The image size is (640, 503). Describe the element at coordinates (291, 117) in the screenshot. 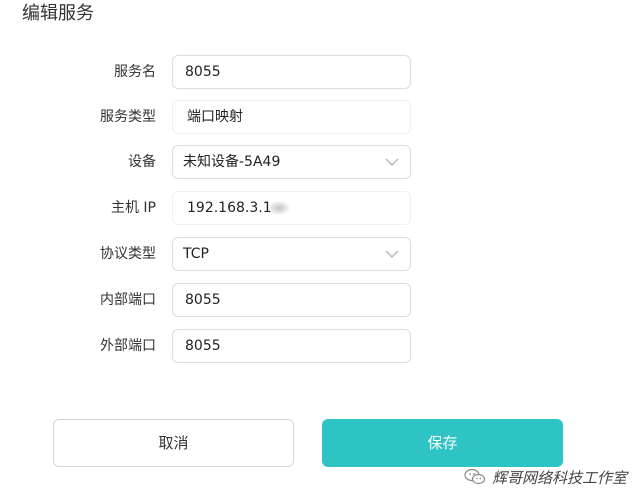

I see `service-type-value: 端口映射` at that location.